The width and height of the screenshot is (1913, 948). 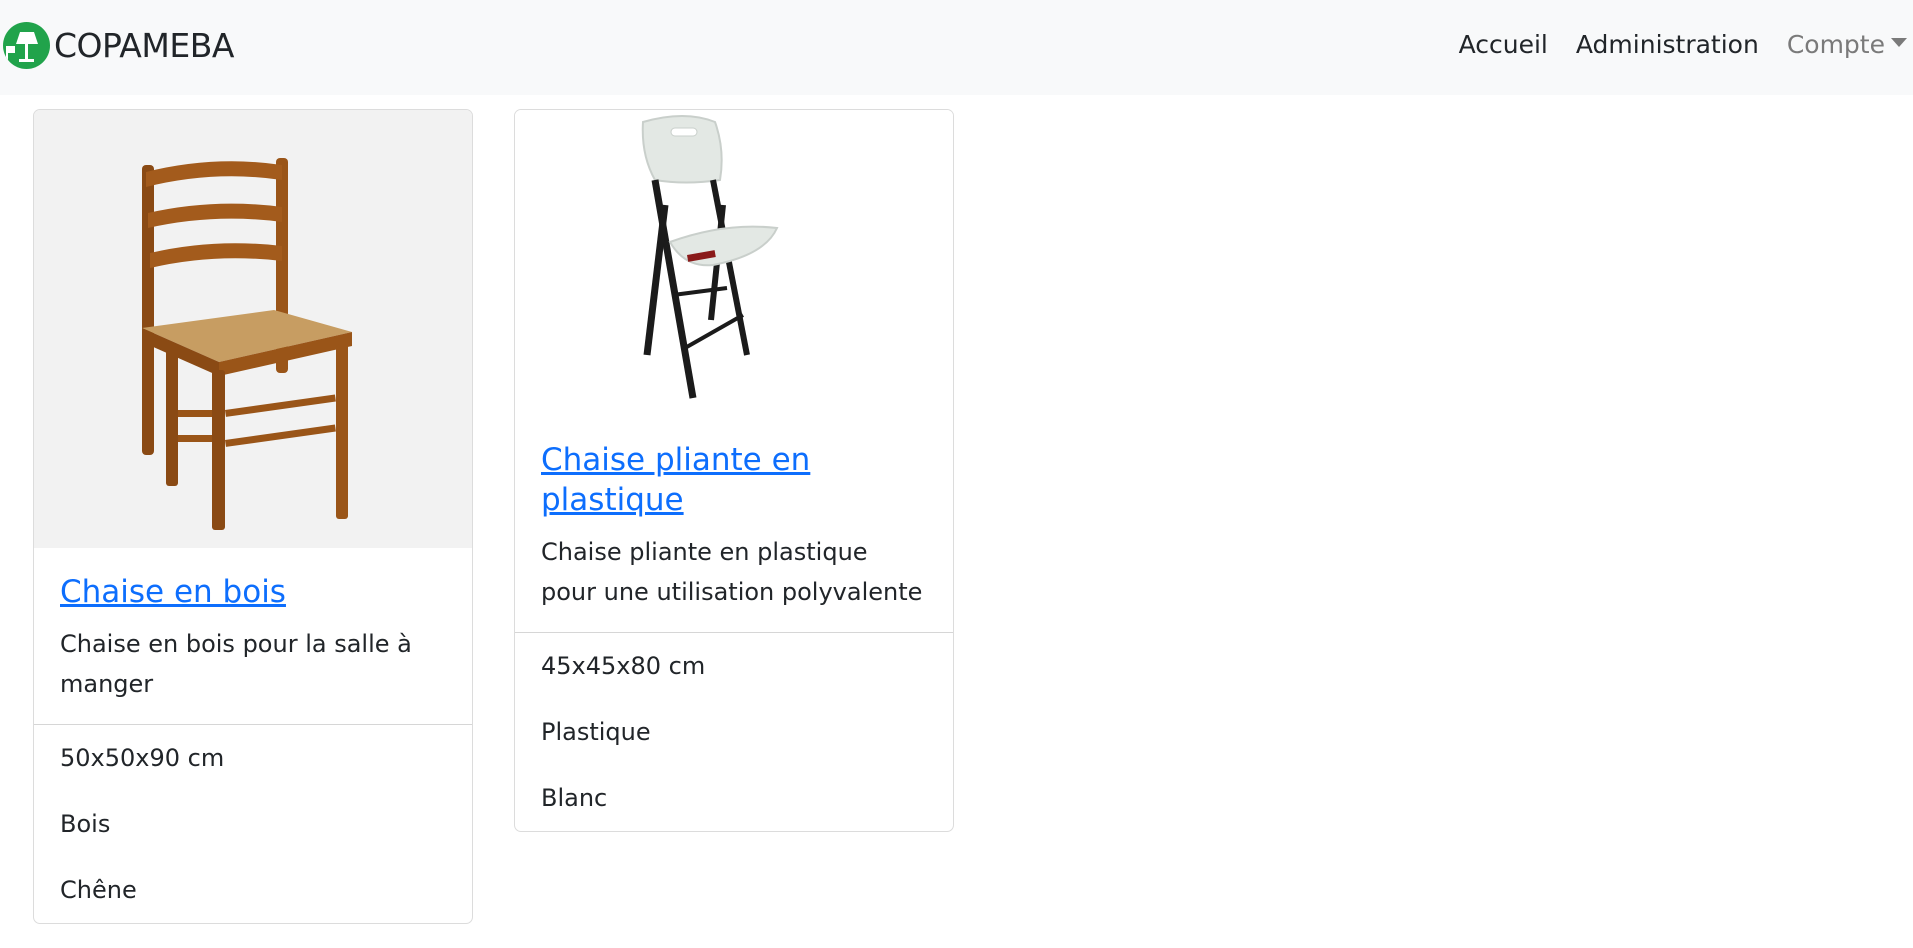 What do you see at coordinates (173, 592) in the screenshot?
I see `product-title-link: Chaise en bois` at bounding box center [173, 592].